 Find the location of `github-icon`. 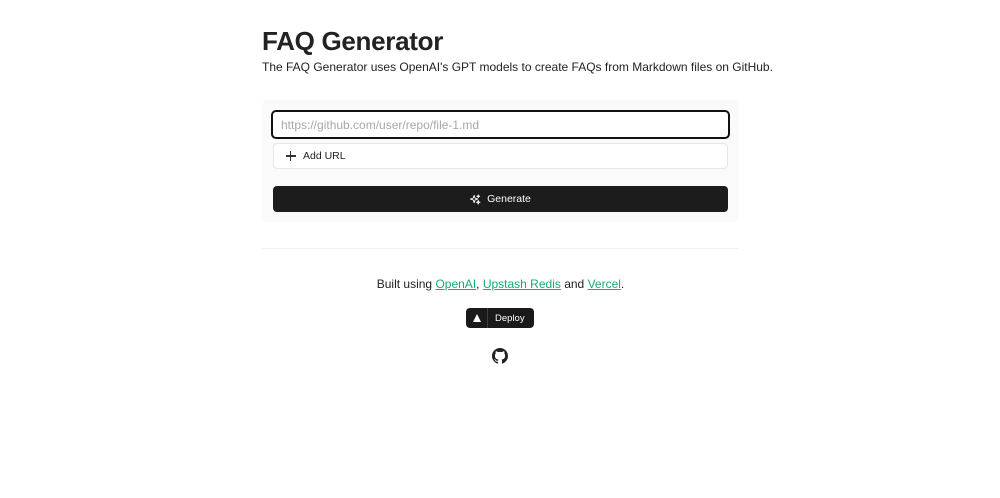

github-icon is located at coordinates (500, 356).